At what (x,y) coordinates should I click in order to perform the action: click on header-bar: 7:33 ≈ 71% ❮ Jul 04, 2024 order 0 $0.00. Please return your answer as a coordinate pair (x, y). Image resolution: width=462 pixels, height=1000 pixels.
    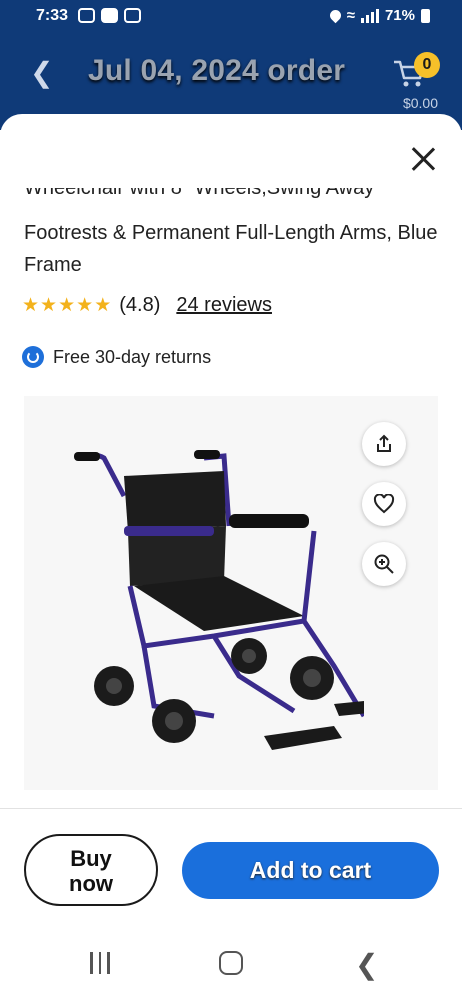
    Looking at the image, I should click on (231, 65).